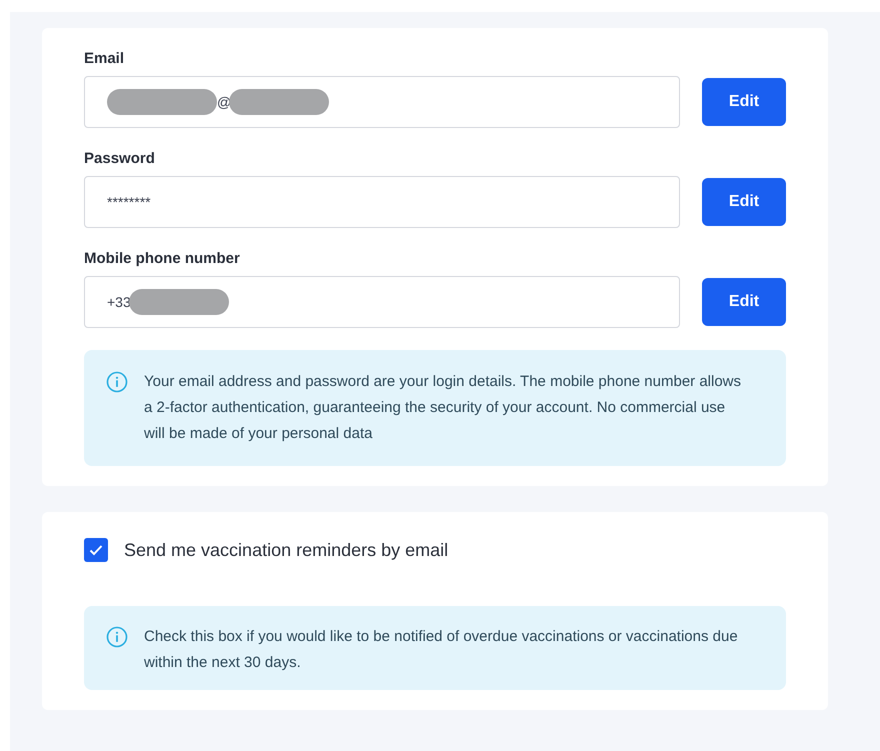 The image size is (880, 751). I want to click on input-field: +33, so click(382, 302).